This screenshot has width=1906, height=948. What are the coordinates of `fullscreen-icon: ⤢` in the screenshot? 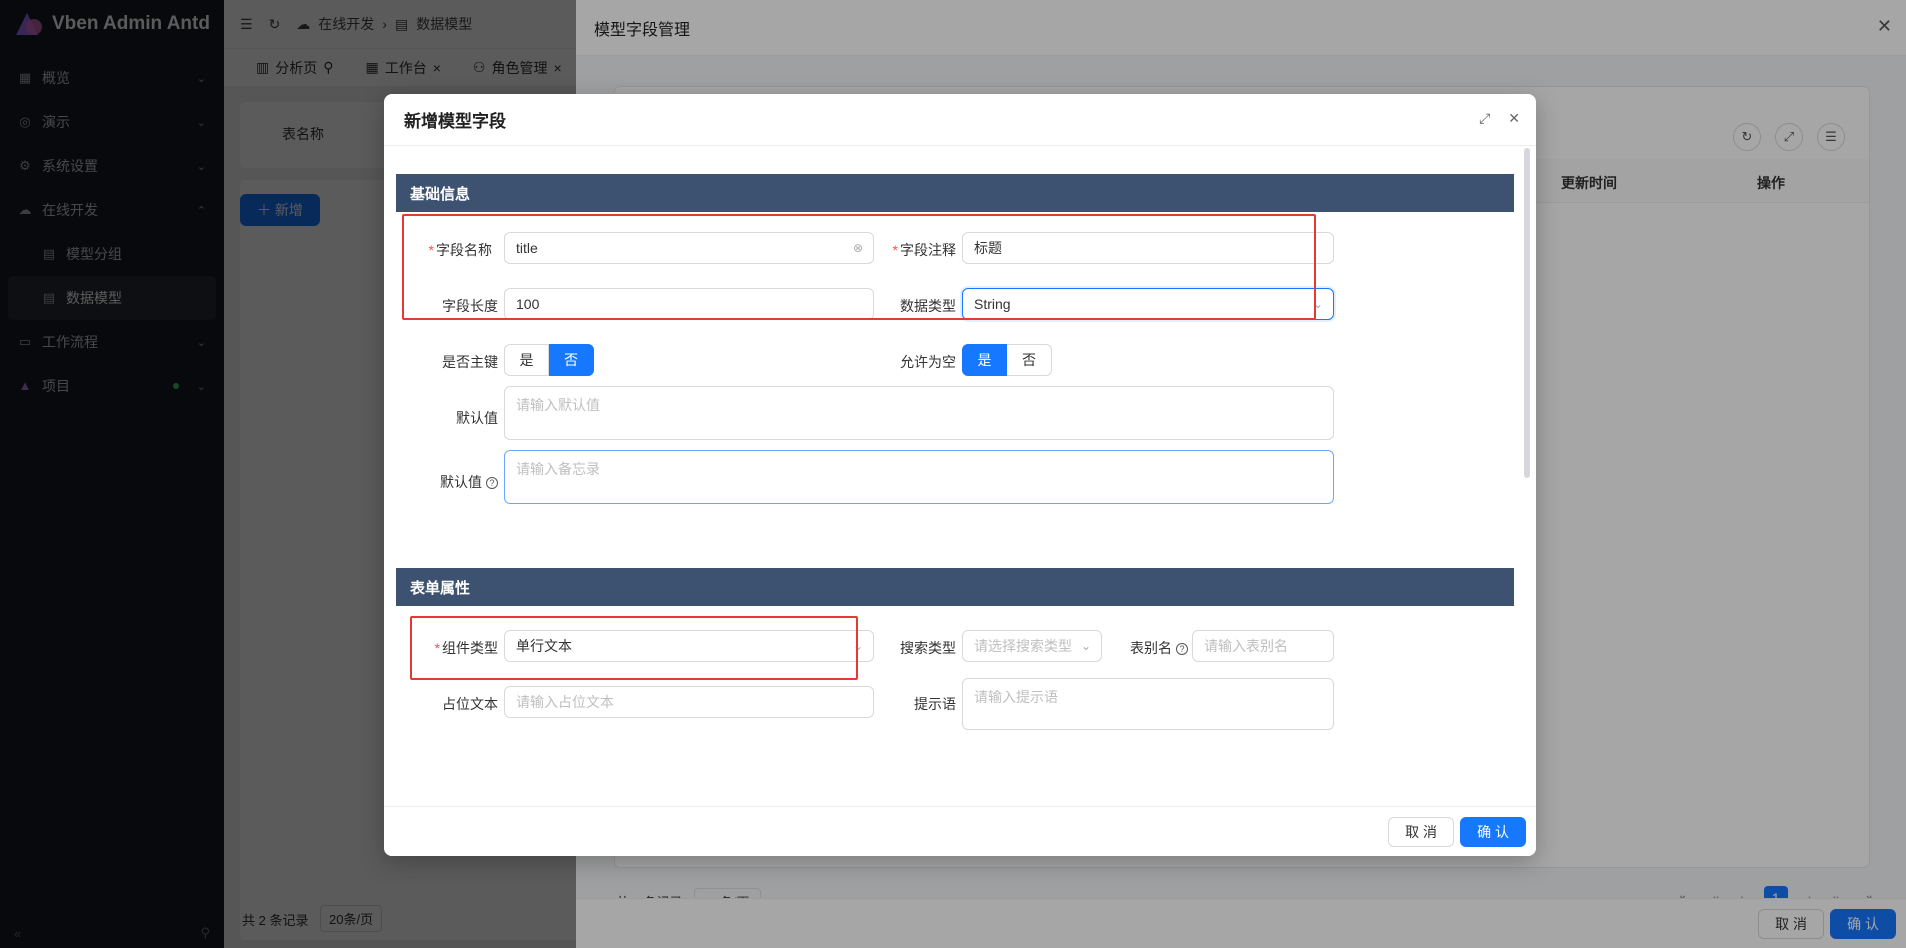 It's located at (1484, 118).